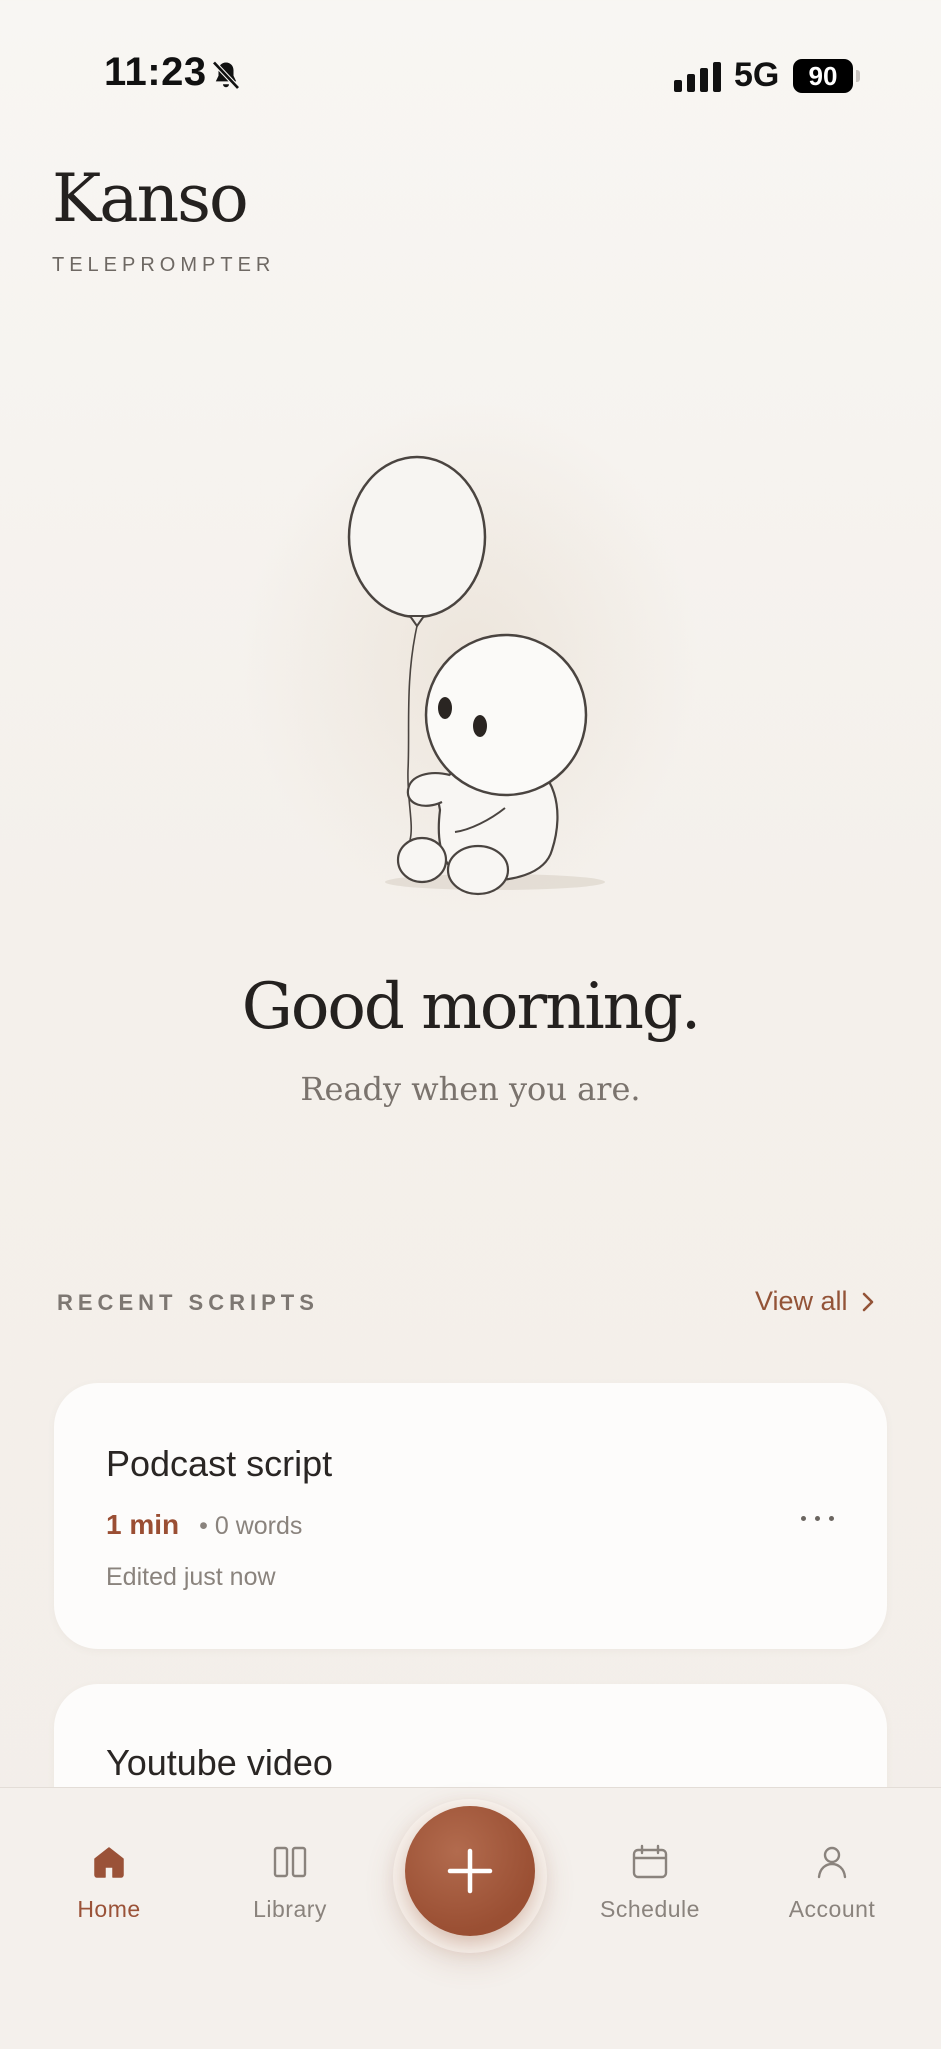 The height and width of the screenshot is (2049, 941). What do you see at coordinates (471, 1007) in the screenshot?
I see `greeting-title: Good morning.` at bounding box center [471, 1007].